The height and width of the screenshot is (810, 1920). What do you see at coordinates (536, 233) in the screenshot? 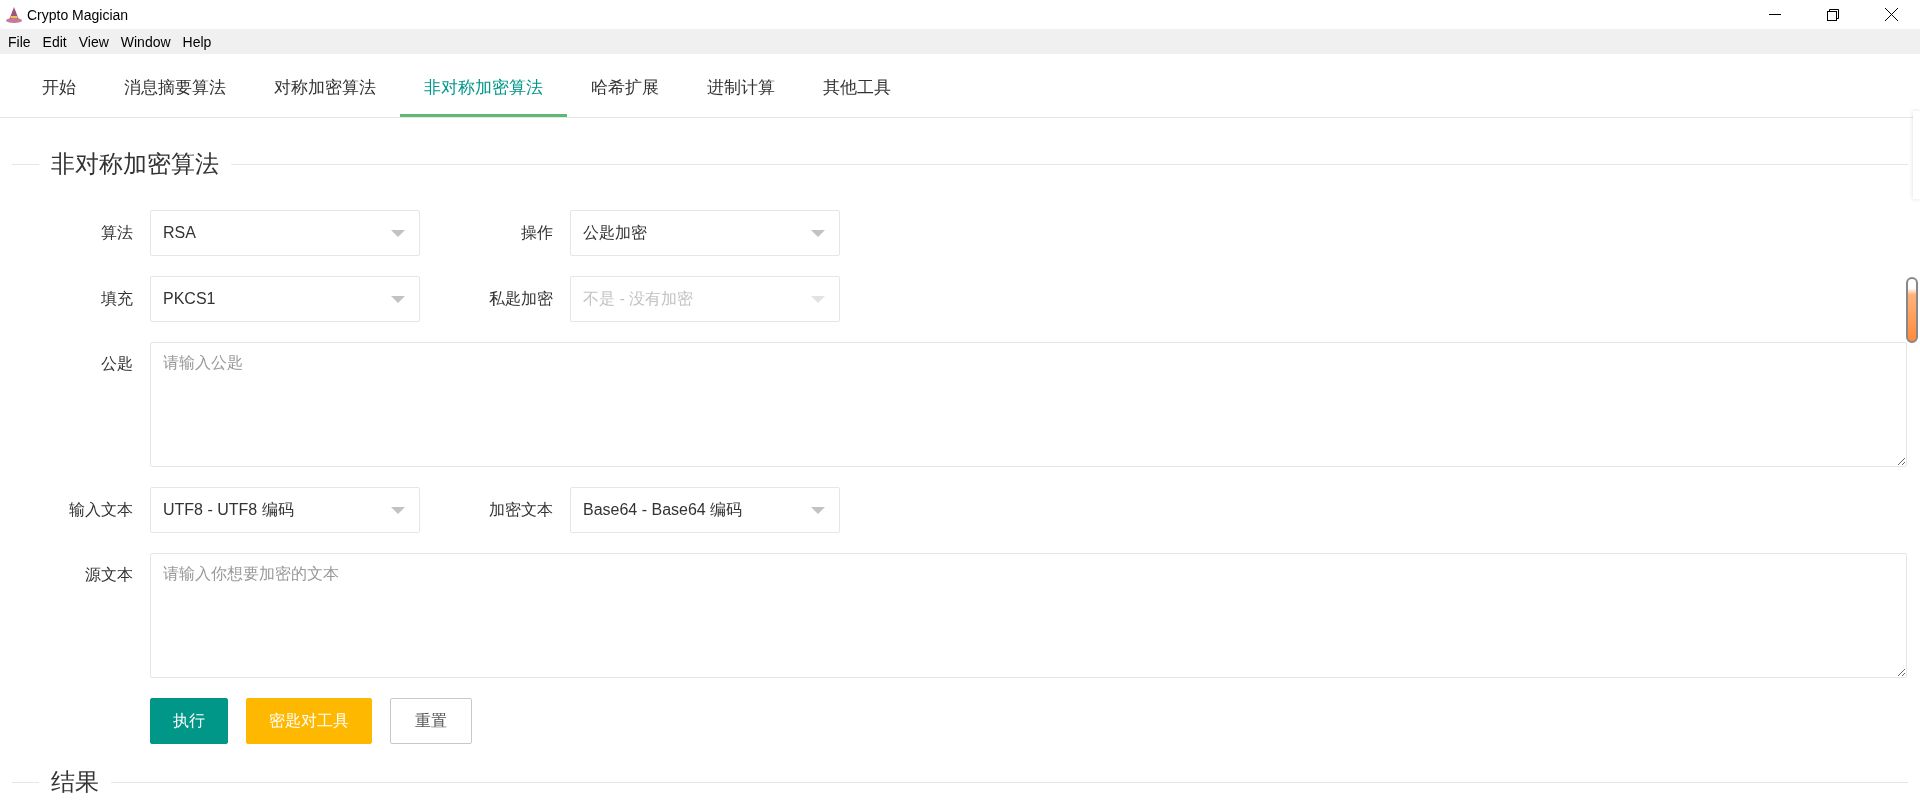
I see `field-label: 操作` at bounding box center [536, 233].